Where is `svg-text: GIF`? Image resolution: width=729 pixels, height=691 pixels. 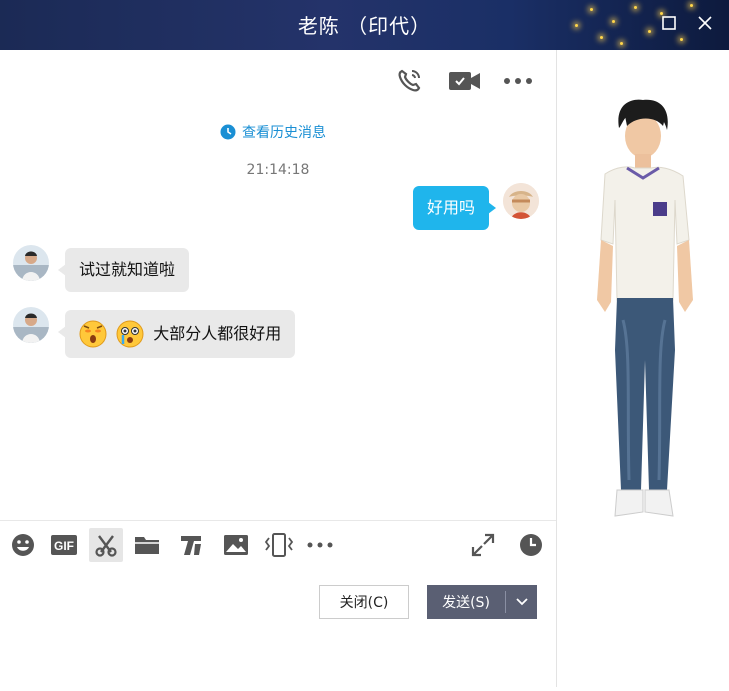
svg-text: GIF is located at coordinates (64, 546).